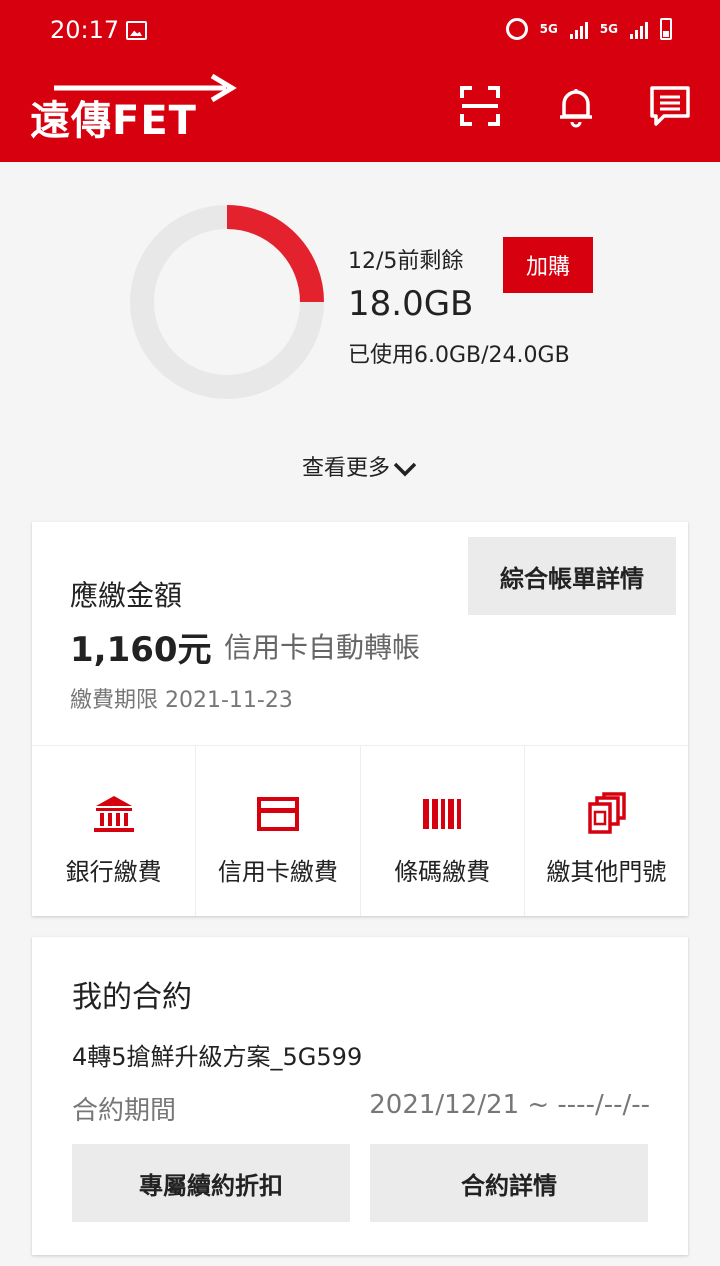  What do you see at coordinates (443, 831) in the screenshot?
I see `pay-option-barcode: 條碼繳費` at bounding box center [443, 831].